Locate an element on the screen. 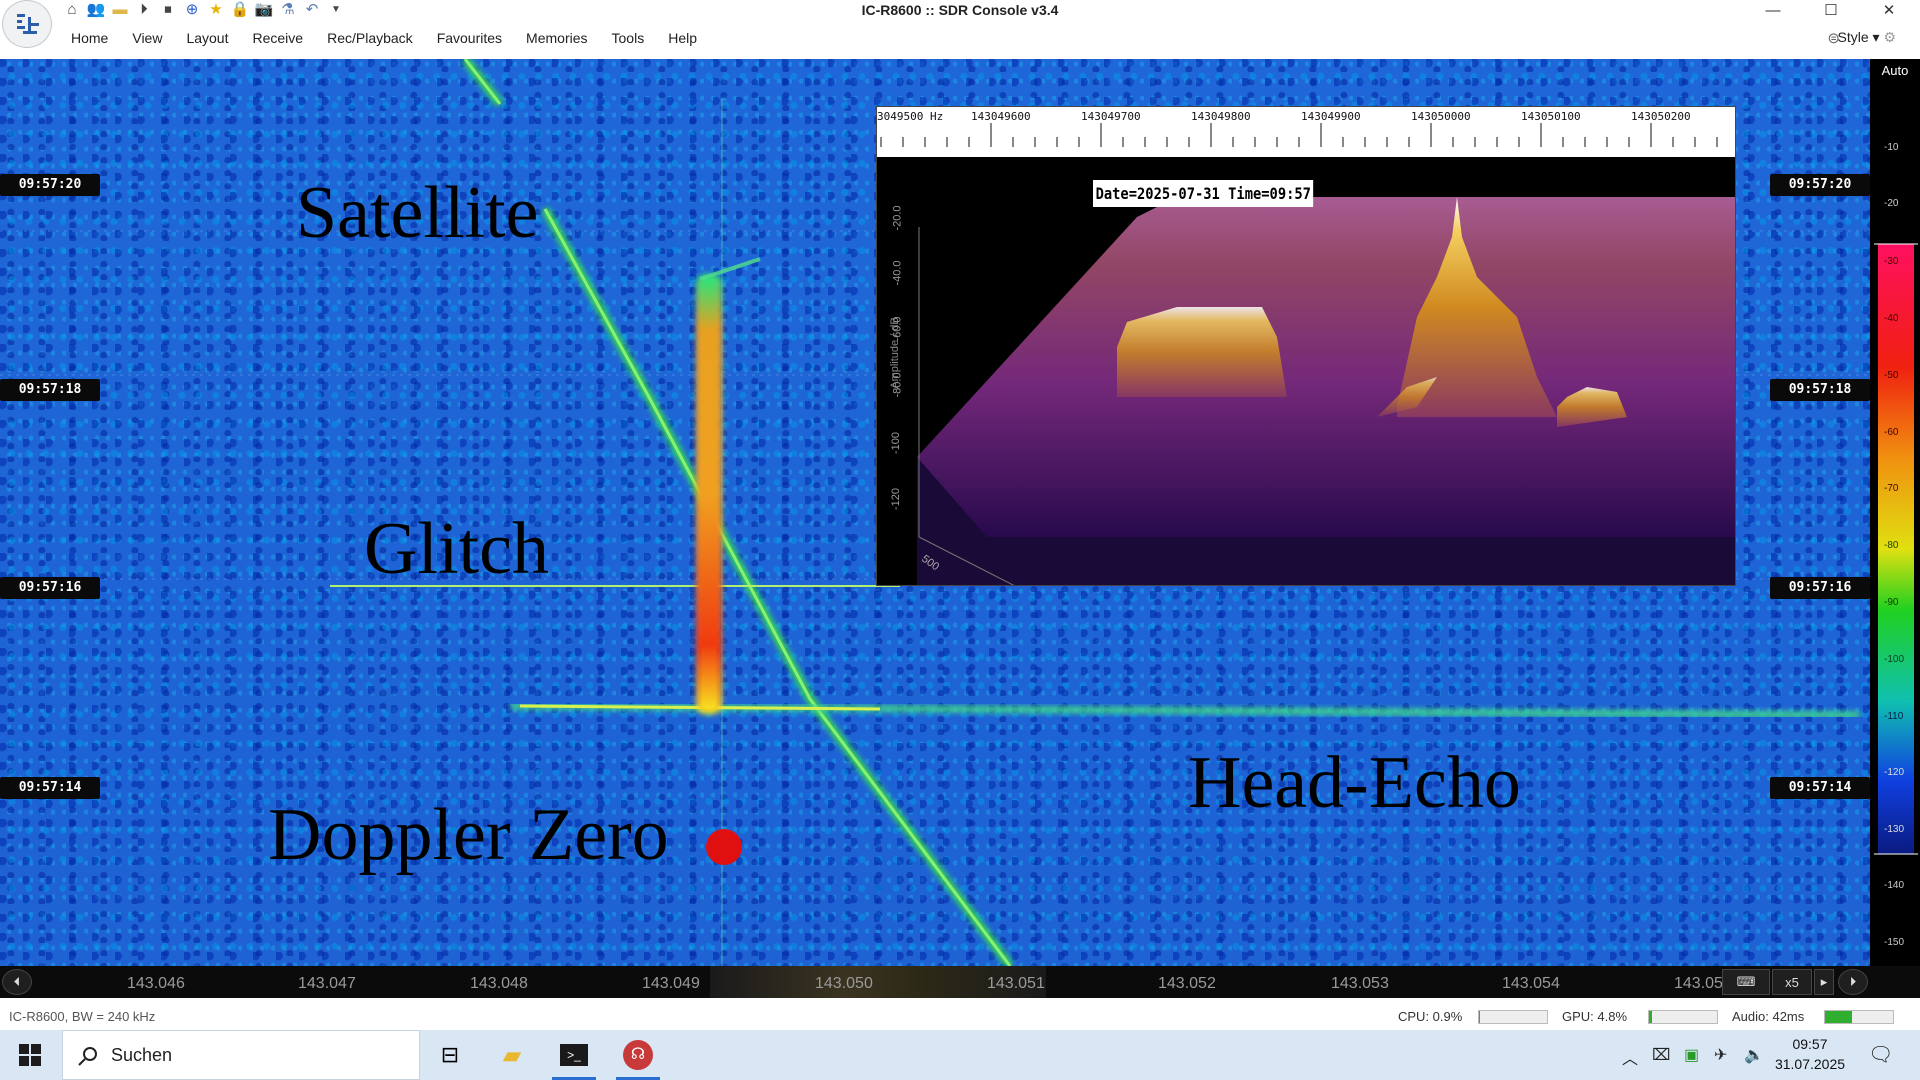  scale-tick: -150 is located at coordinates (1894, 942).